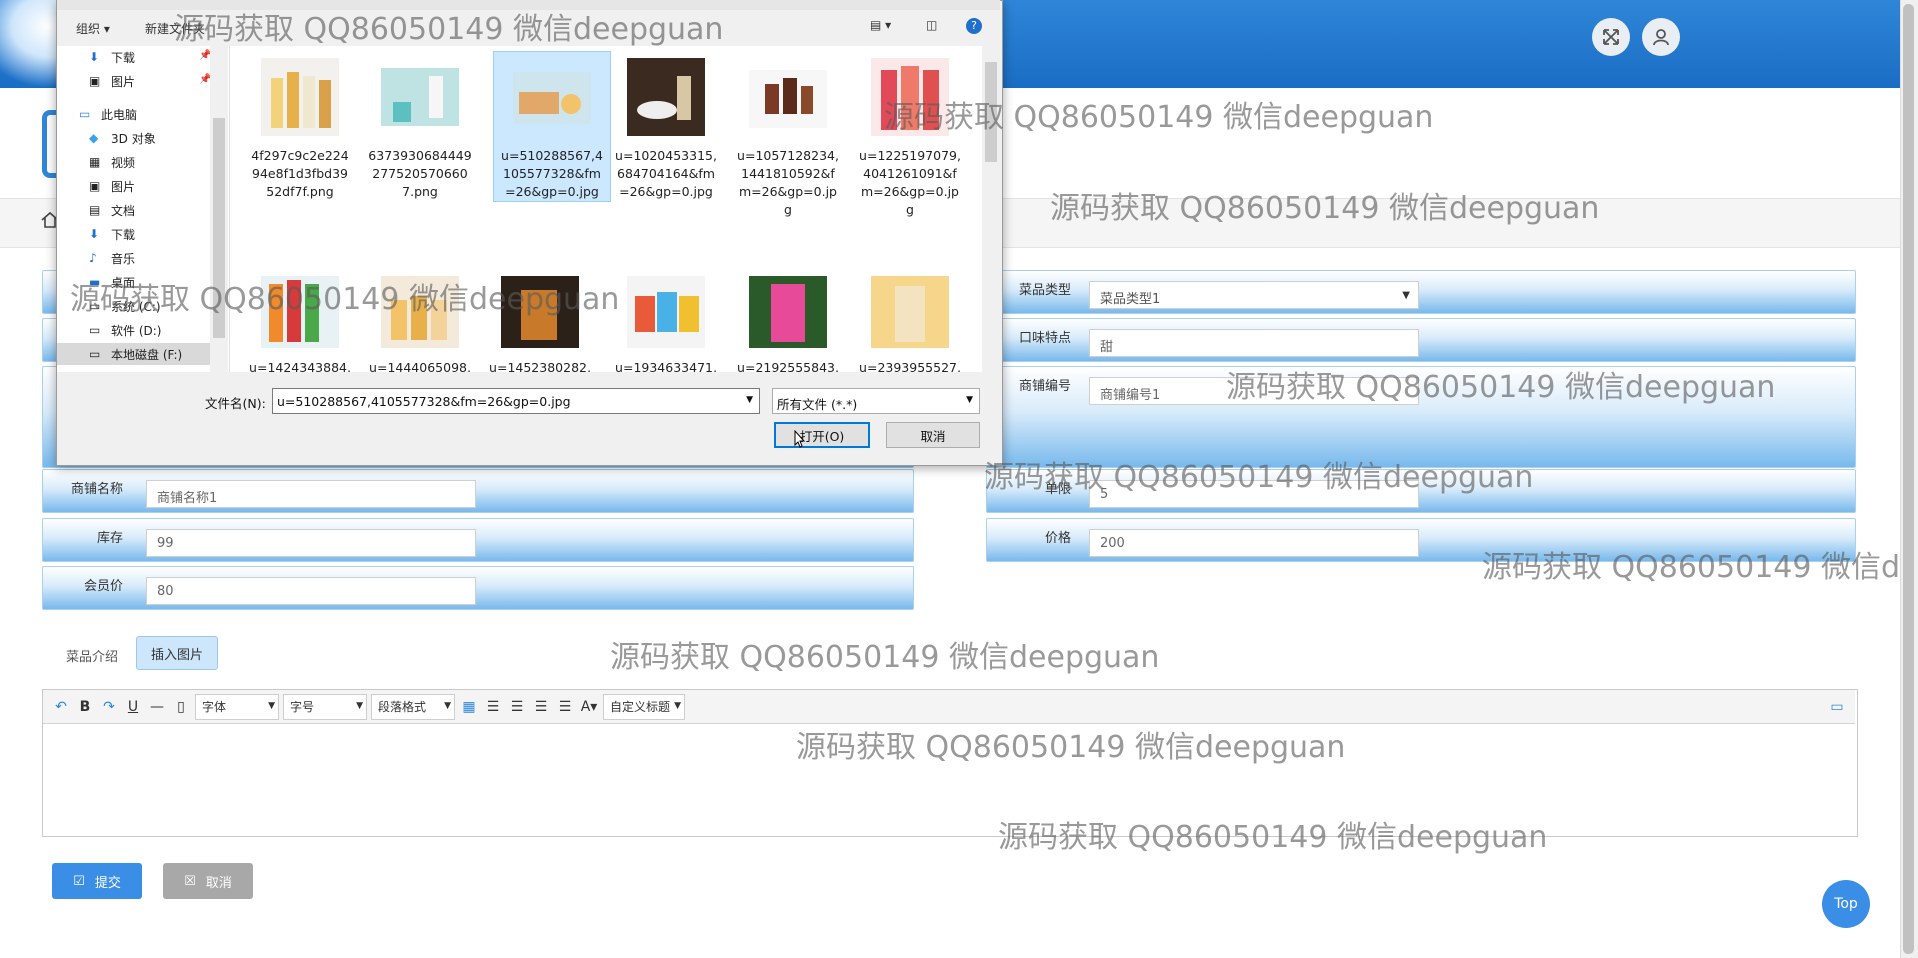 This screenshot has width=1918, height=958. What do you see at coordinates (420, 126) in the screenshot?
I see `file-item: 6373930684449 277520570660 7.png` at bounding box center [420, 126].